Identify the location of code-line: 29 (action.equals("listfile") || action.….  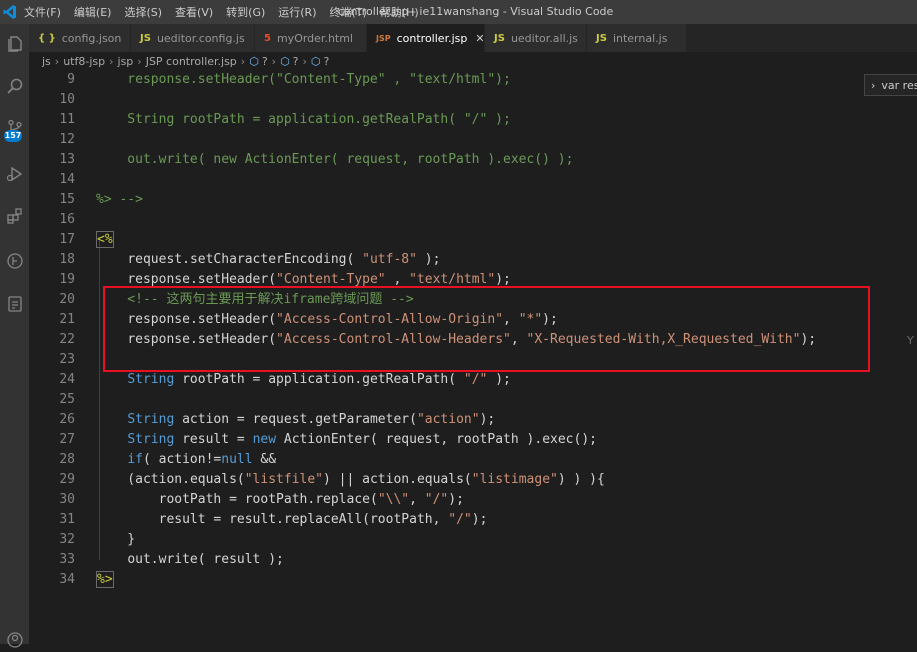
(473, 480).